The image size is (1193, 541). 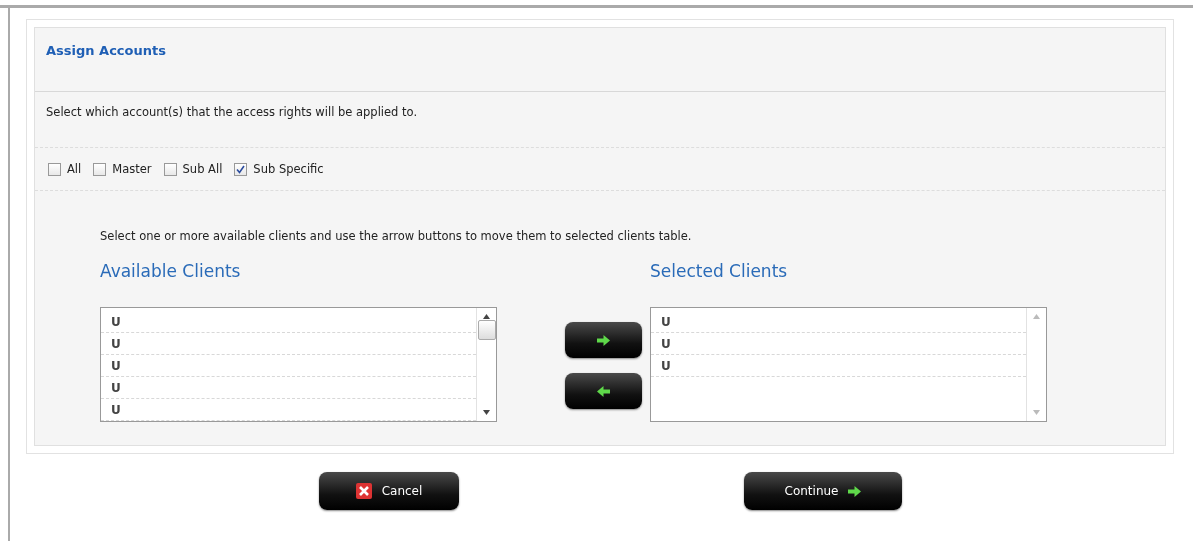 What do you see at coordinates (288, 169) in the screenshot?
I see `checkbox-label: Sub Specific` at bounding box center [288, 169].